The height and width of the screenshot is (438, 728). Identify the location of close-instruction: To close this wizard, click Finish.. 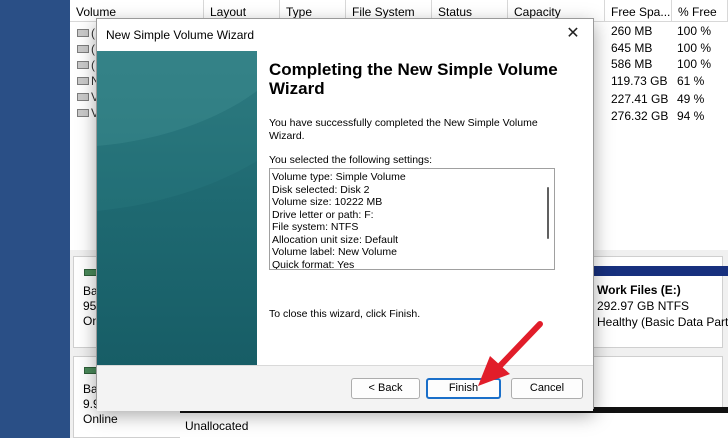
(345, 314).